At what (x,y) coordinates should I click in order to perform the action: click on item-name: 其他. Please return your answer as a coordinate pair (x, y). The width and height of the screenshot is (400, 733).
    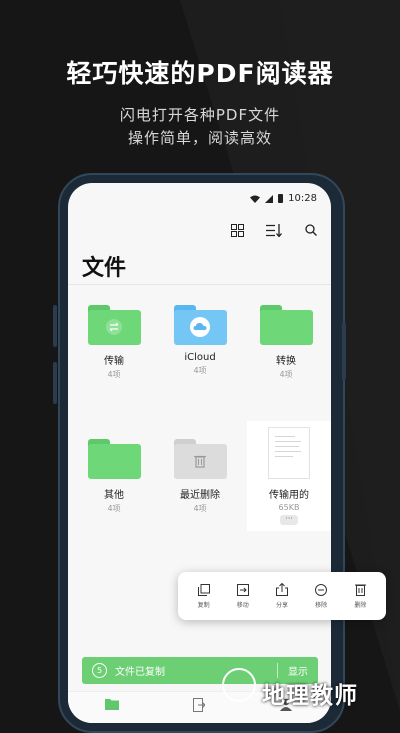
    Looking at the image, I should click on (114, 495).